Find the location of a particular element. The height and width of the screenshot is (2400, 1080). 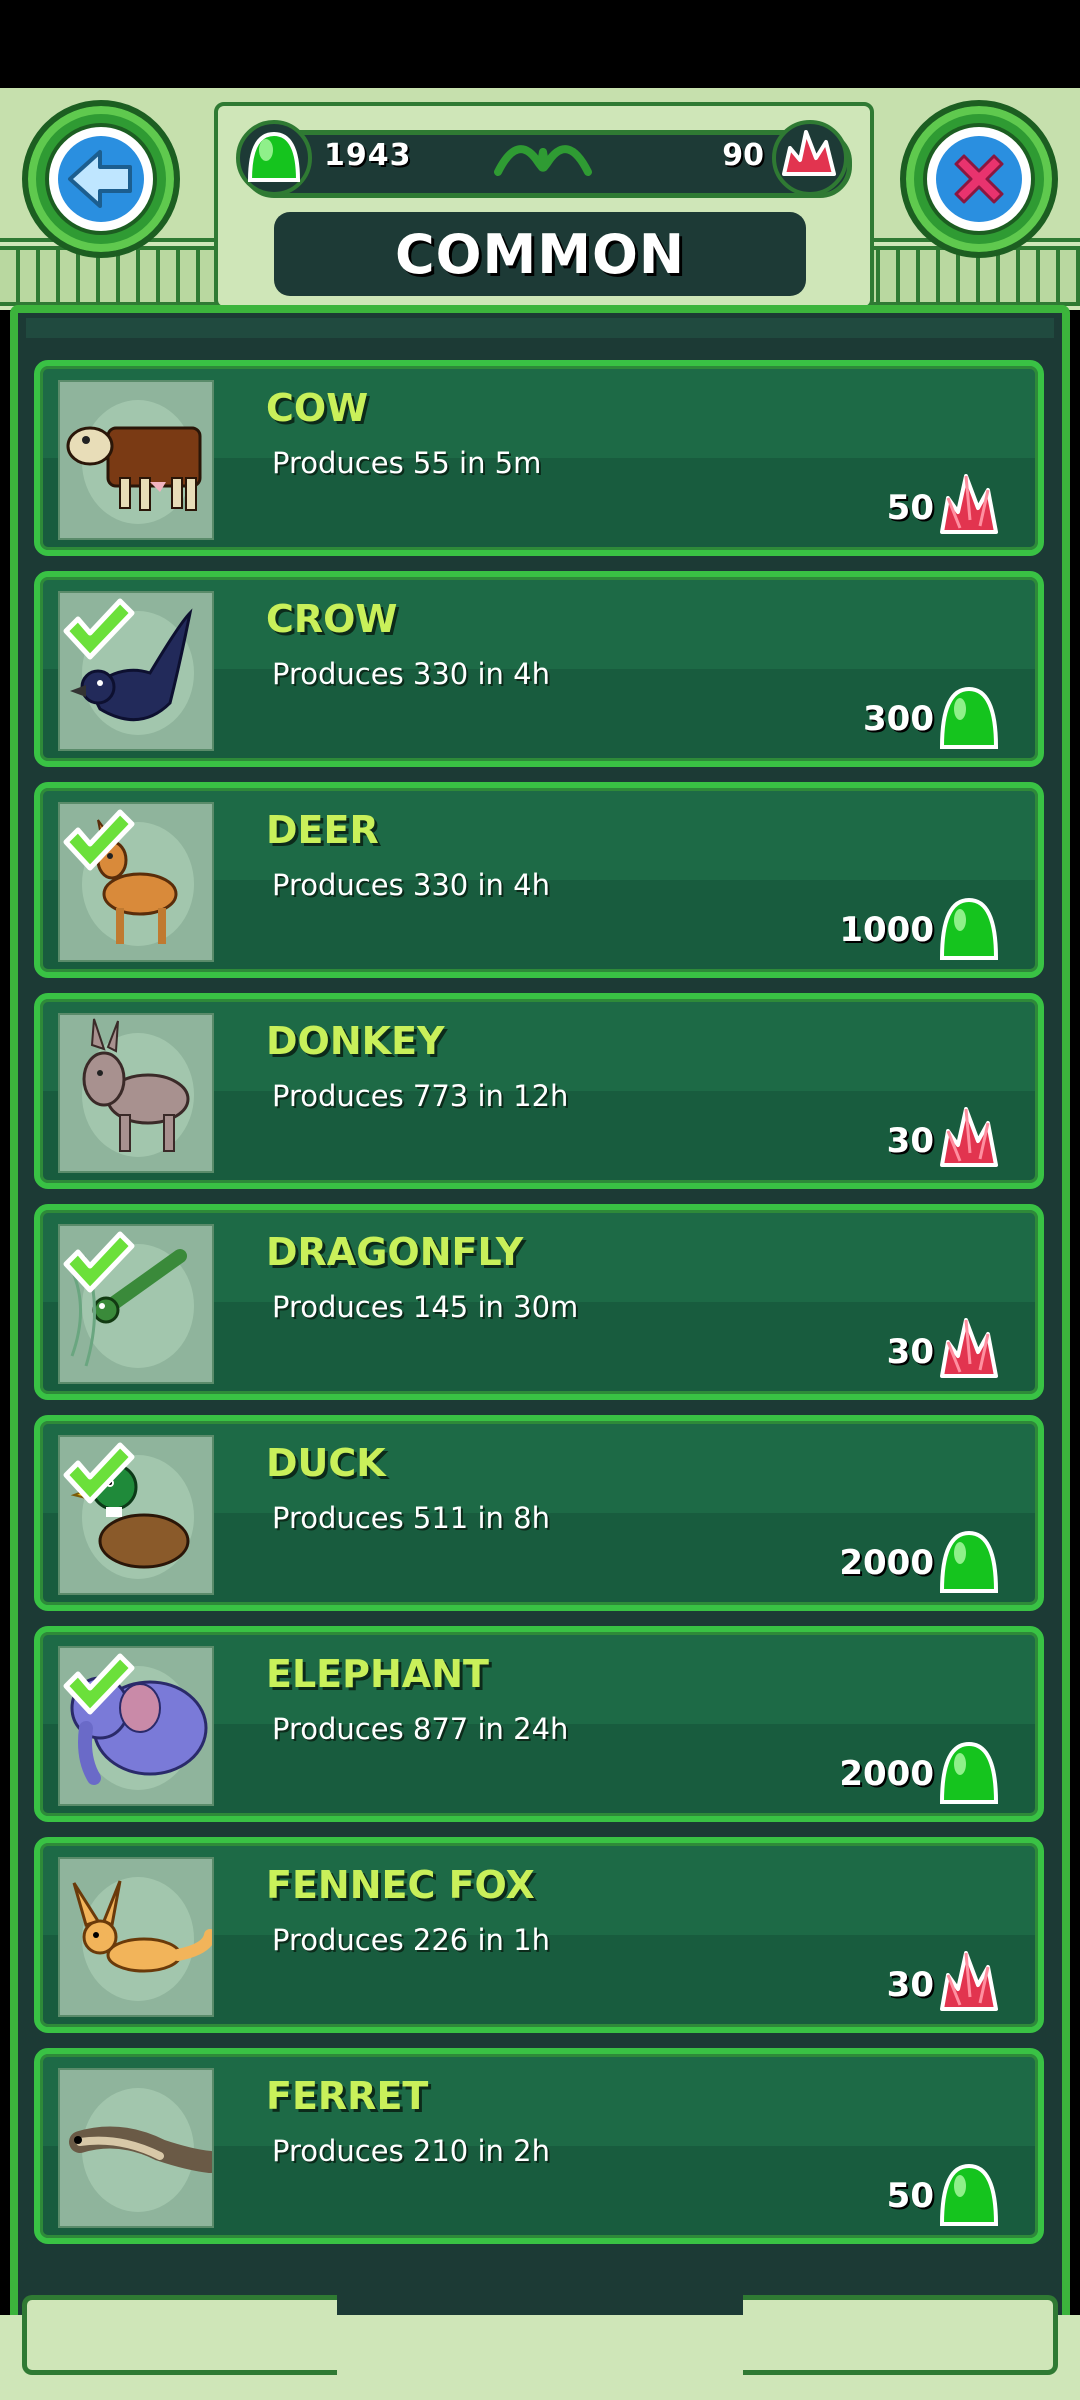

footer-ornament is located at coordinates (540, 2327).